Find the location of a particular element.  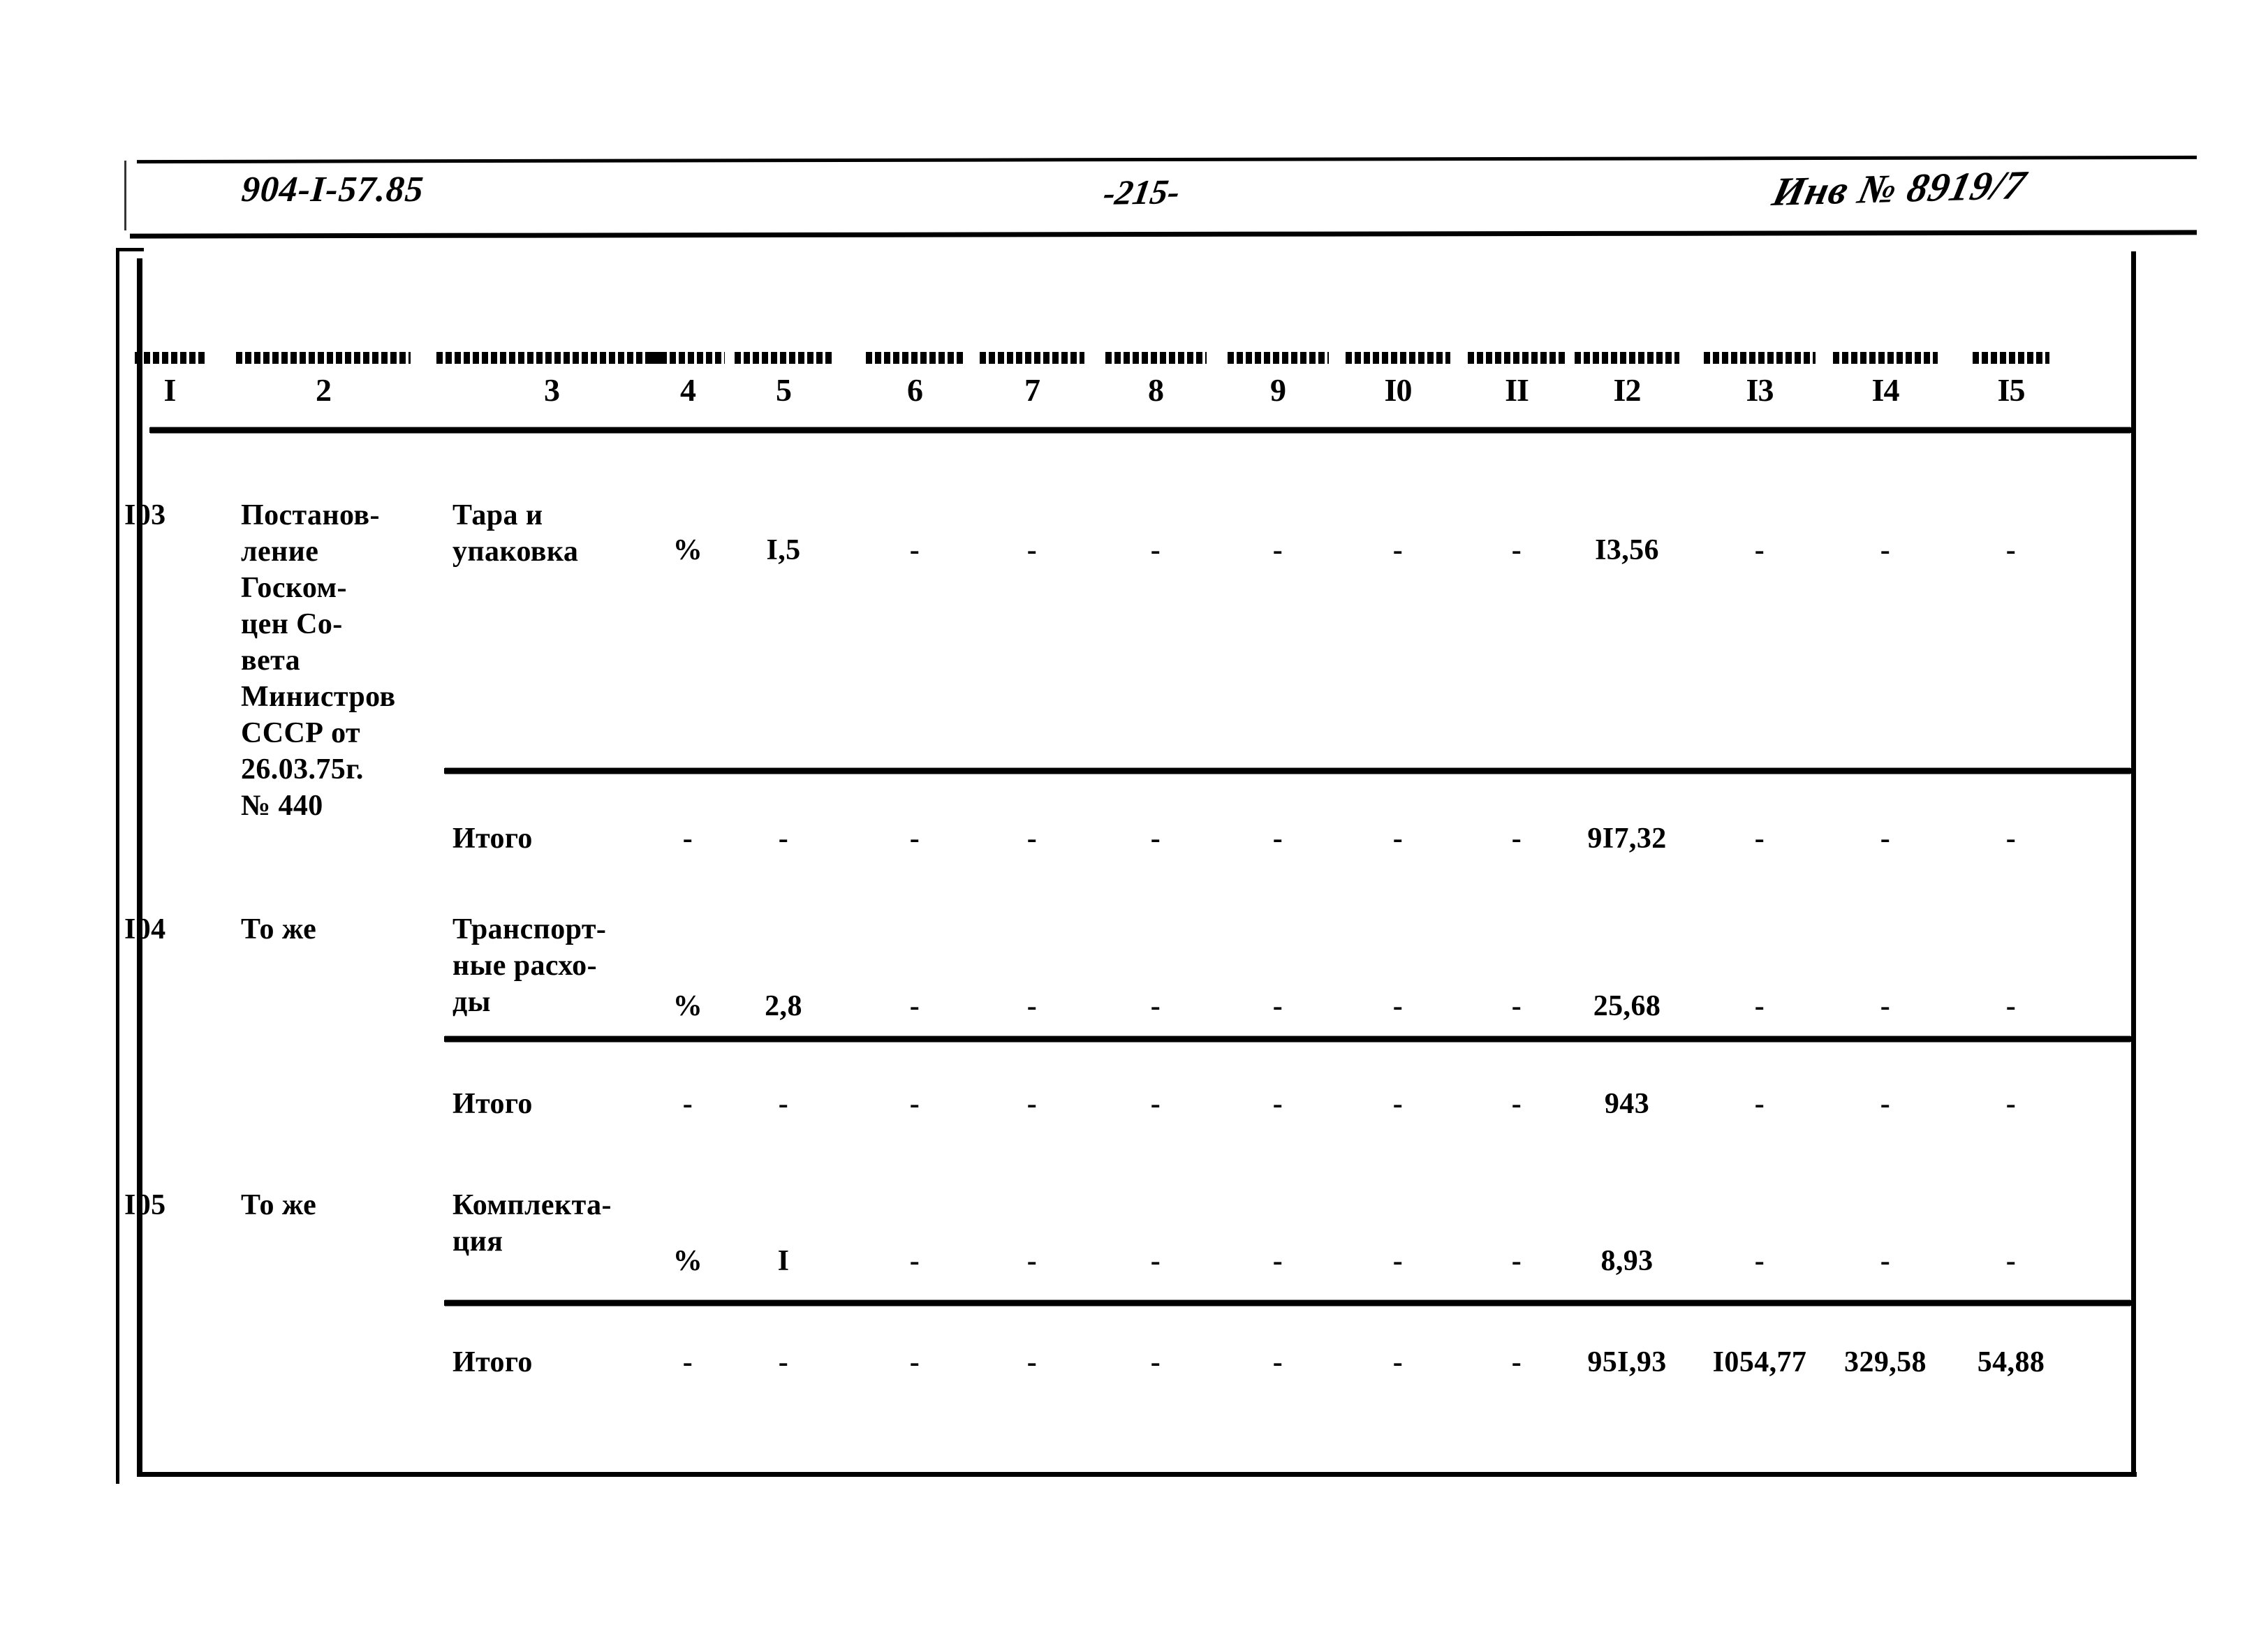

left-margin-rule is located at coordinates (125, 196).